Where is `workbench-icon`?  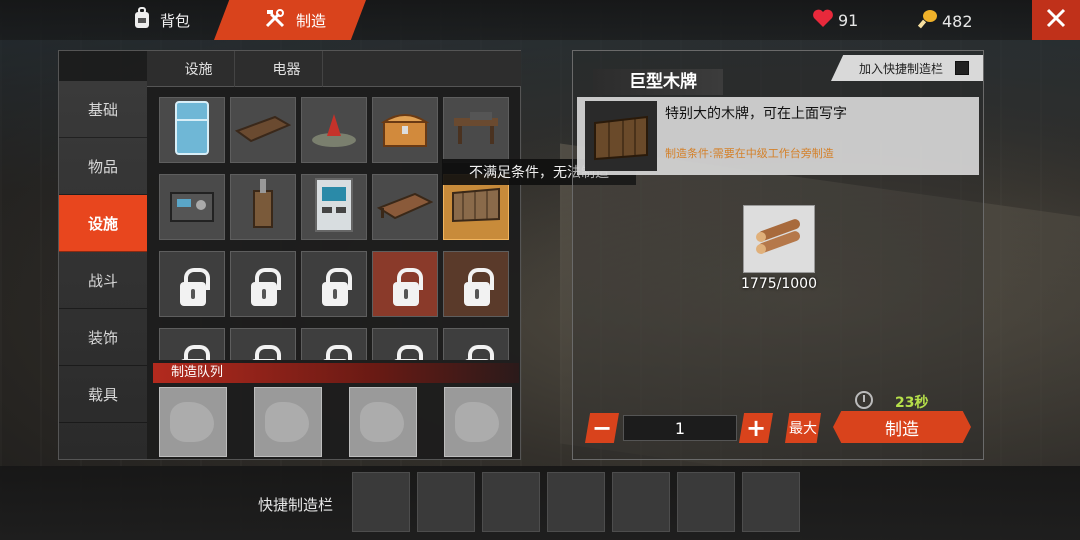
workbench-icon is located at coordinates (476, 130).